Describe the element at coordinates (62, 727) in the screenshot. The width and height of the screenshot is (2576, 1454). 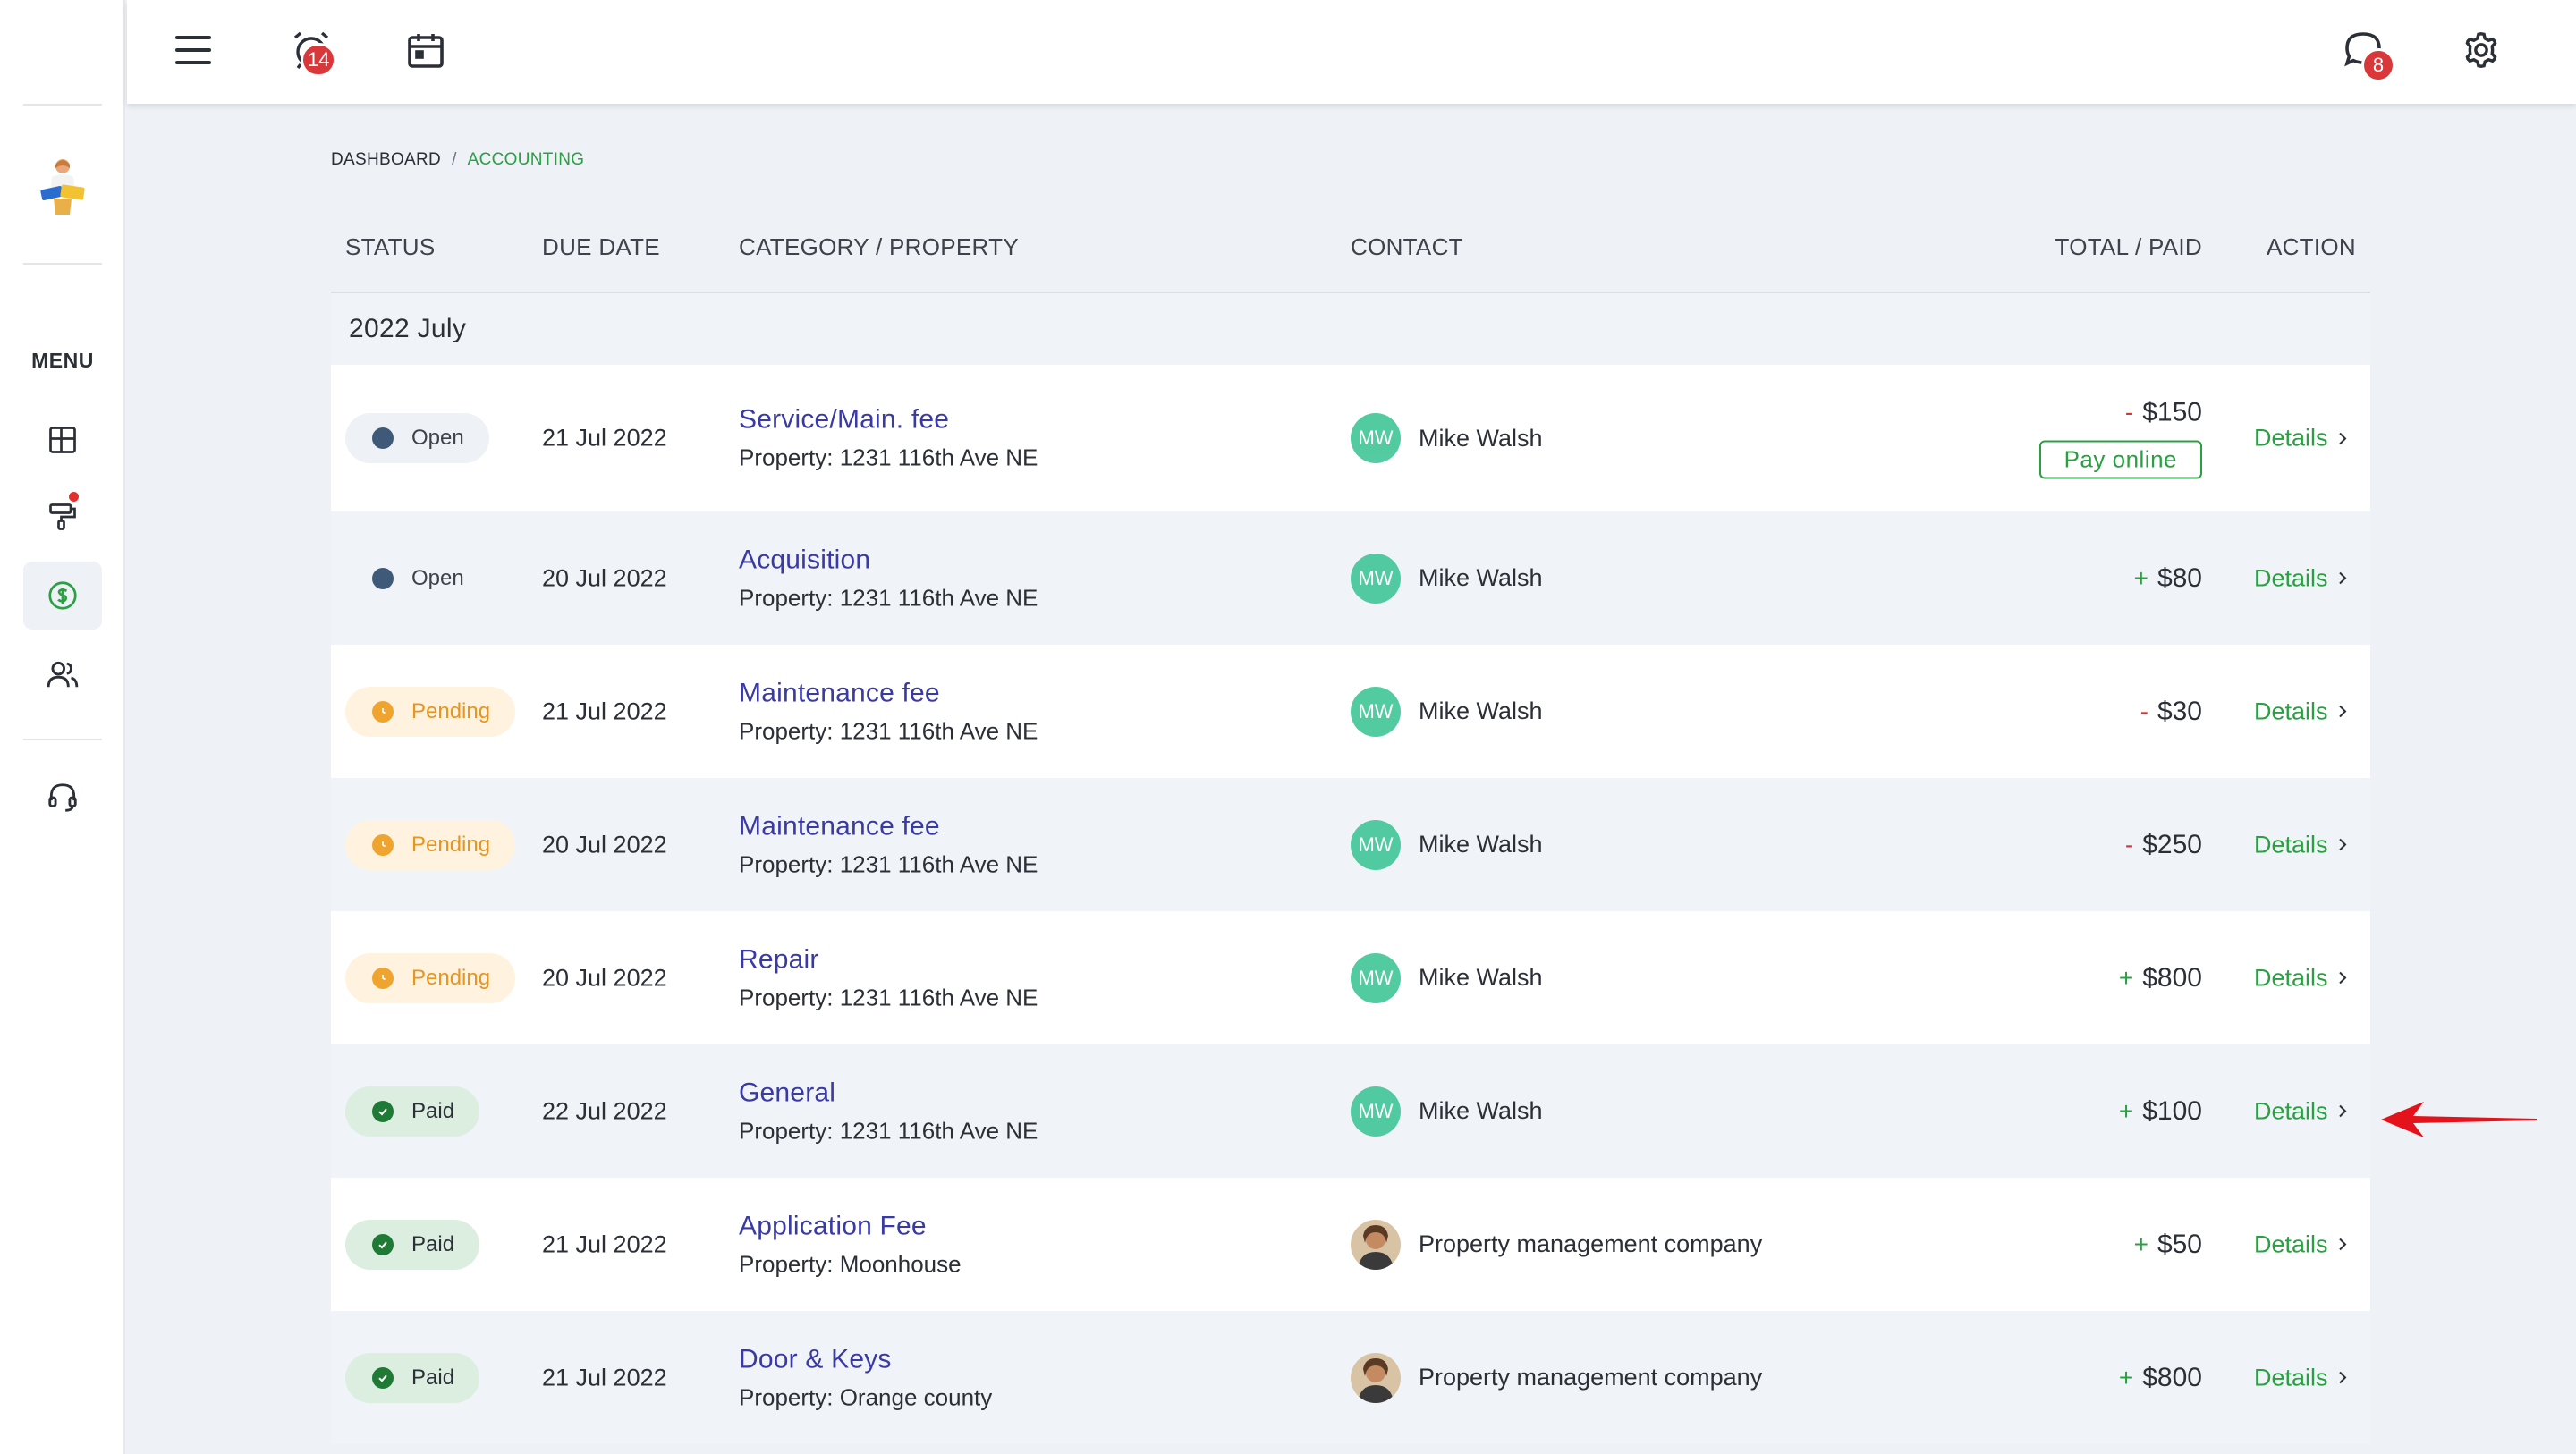
I see `sidebar: MENU` at that location.